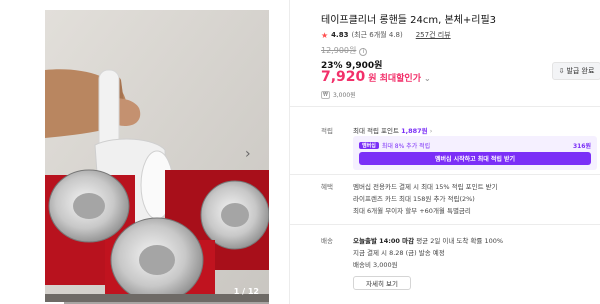 The image size is (600, 304). Describe the element at coordinates (384, 241) in the screenshot. I see `shipping-today-label: 오늘출발 14:00 마감` at that location.